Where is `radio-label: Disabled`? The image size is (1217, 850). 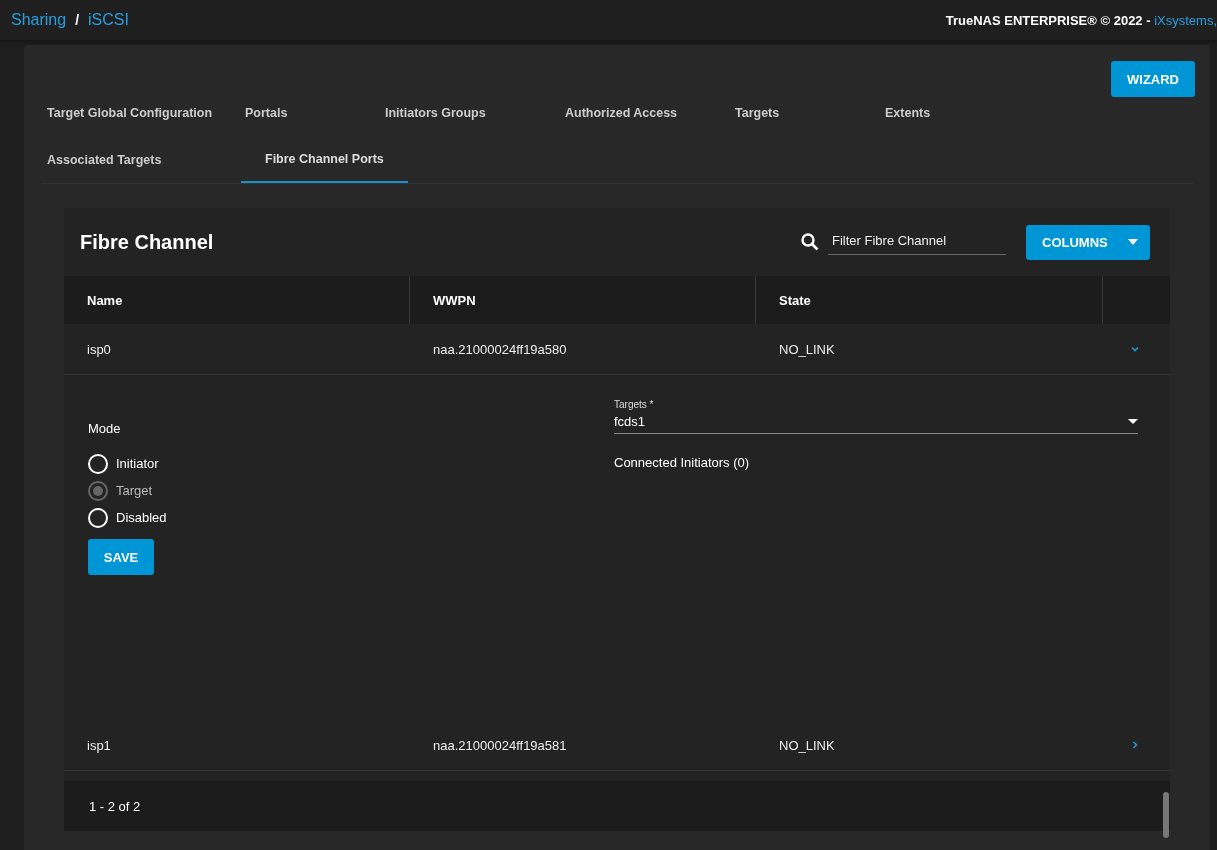
radio-label: Disabled is located at coordinates (141, 517).